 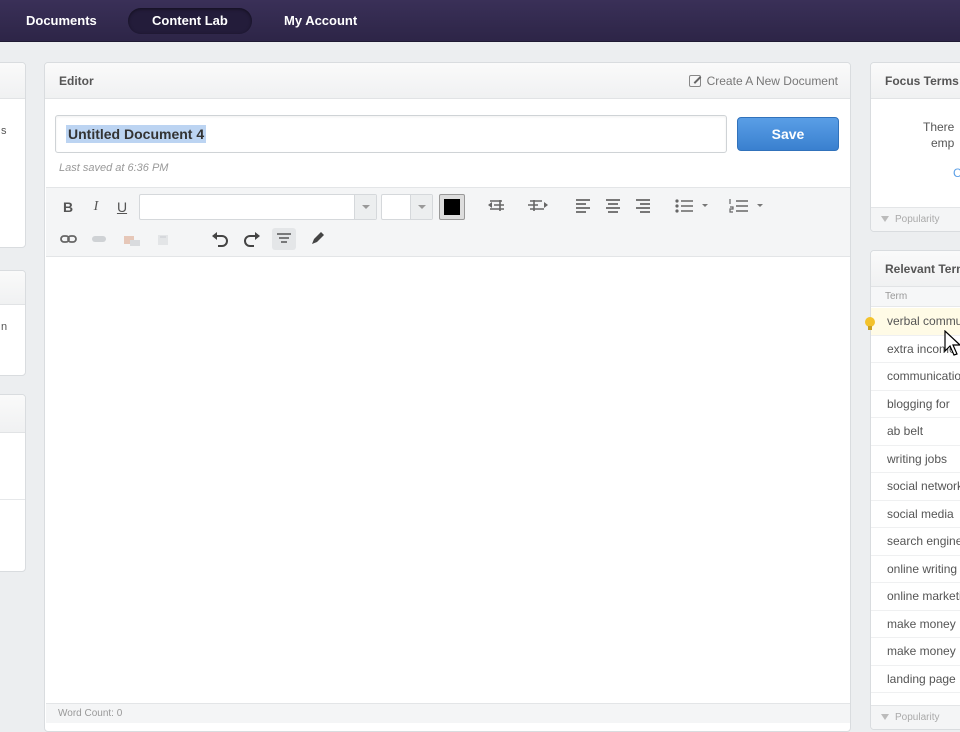 I want to click on relevant-popularity-footer: Popularity, so click(x=915, y=717).